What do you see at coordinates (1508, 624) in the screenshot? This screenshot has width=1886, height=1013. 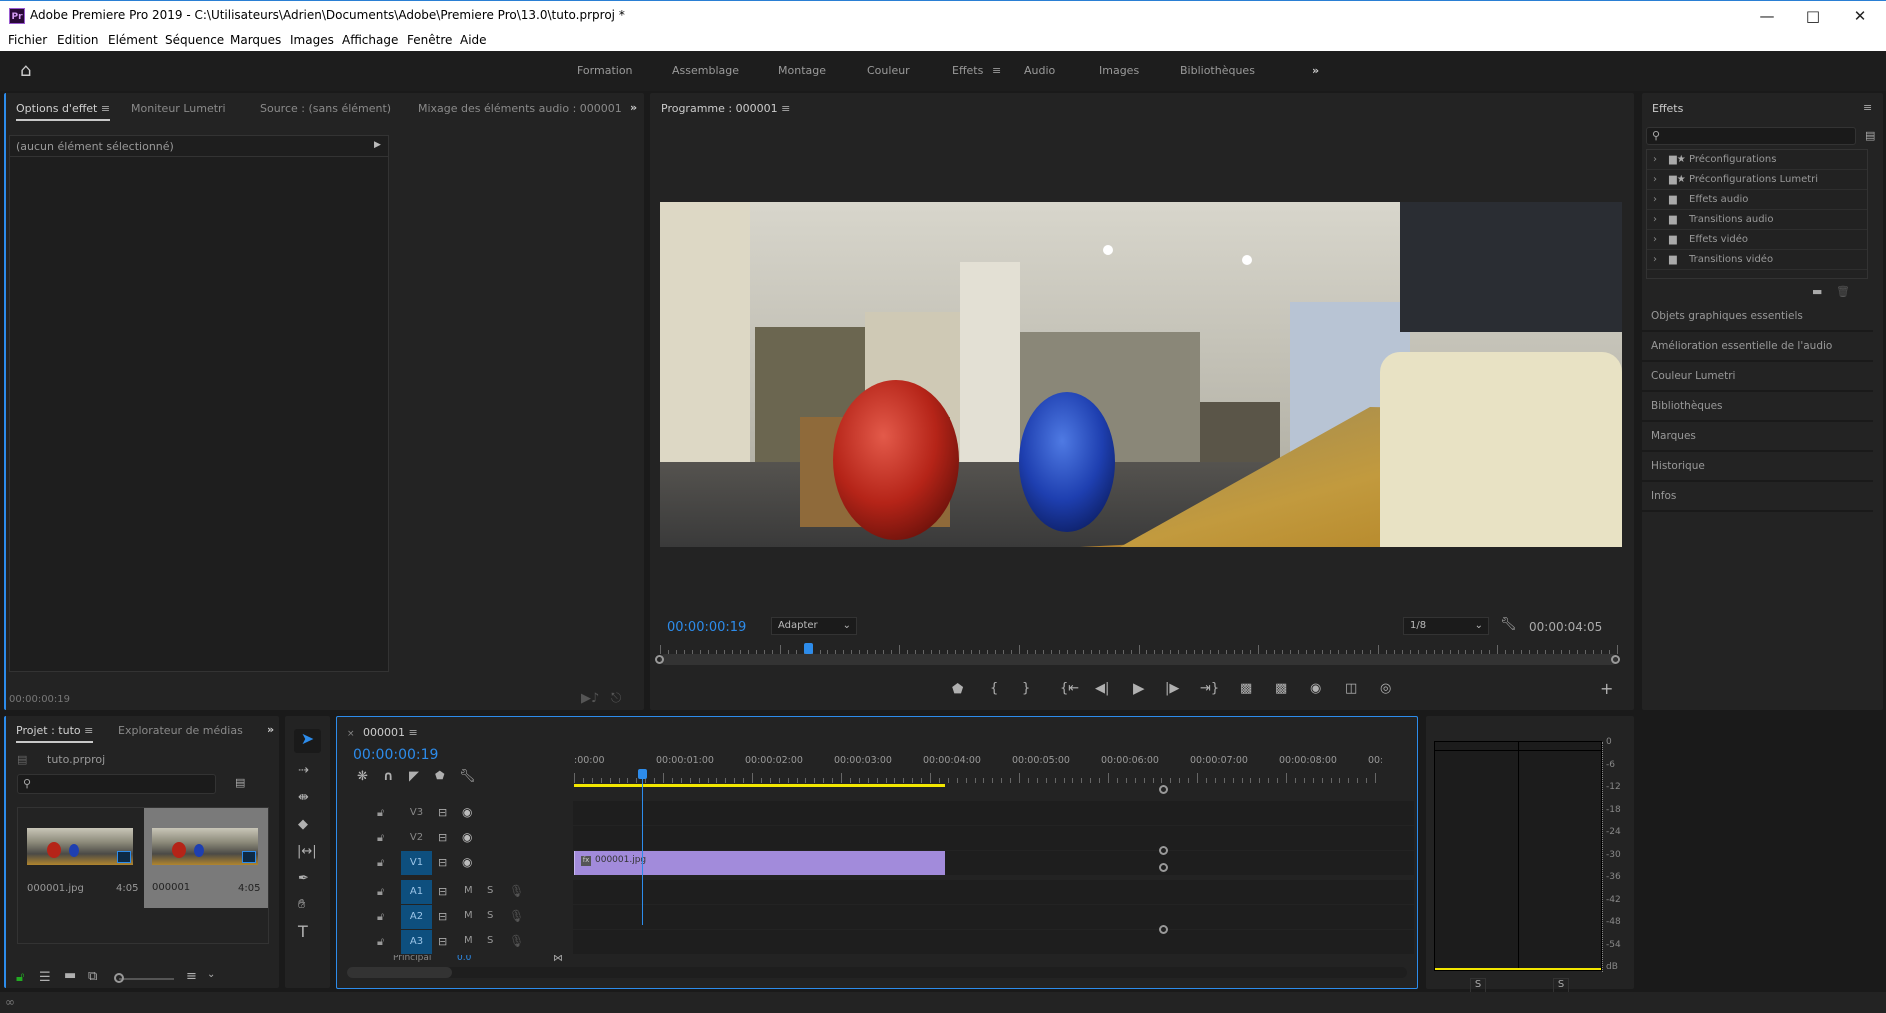 I see `wrench-icon: 🔧︎` at bounding box center [1508, 624].